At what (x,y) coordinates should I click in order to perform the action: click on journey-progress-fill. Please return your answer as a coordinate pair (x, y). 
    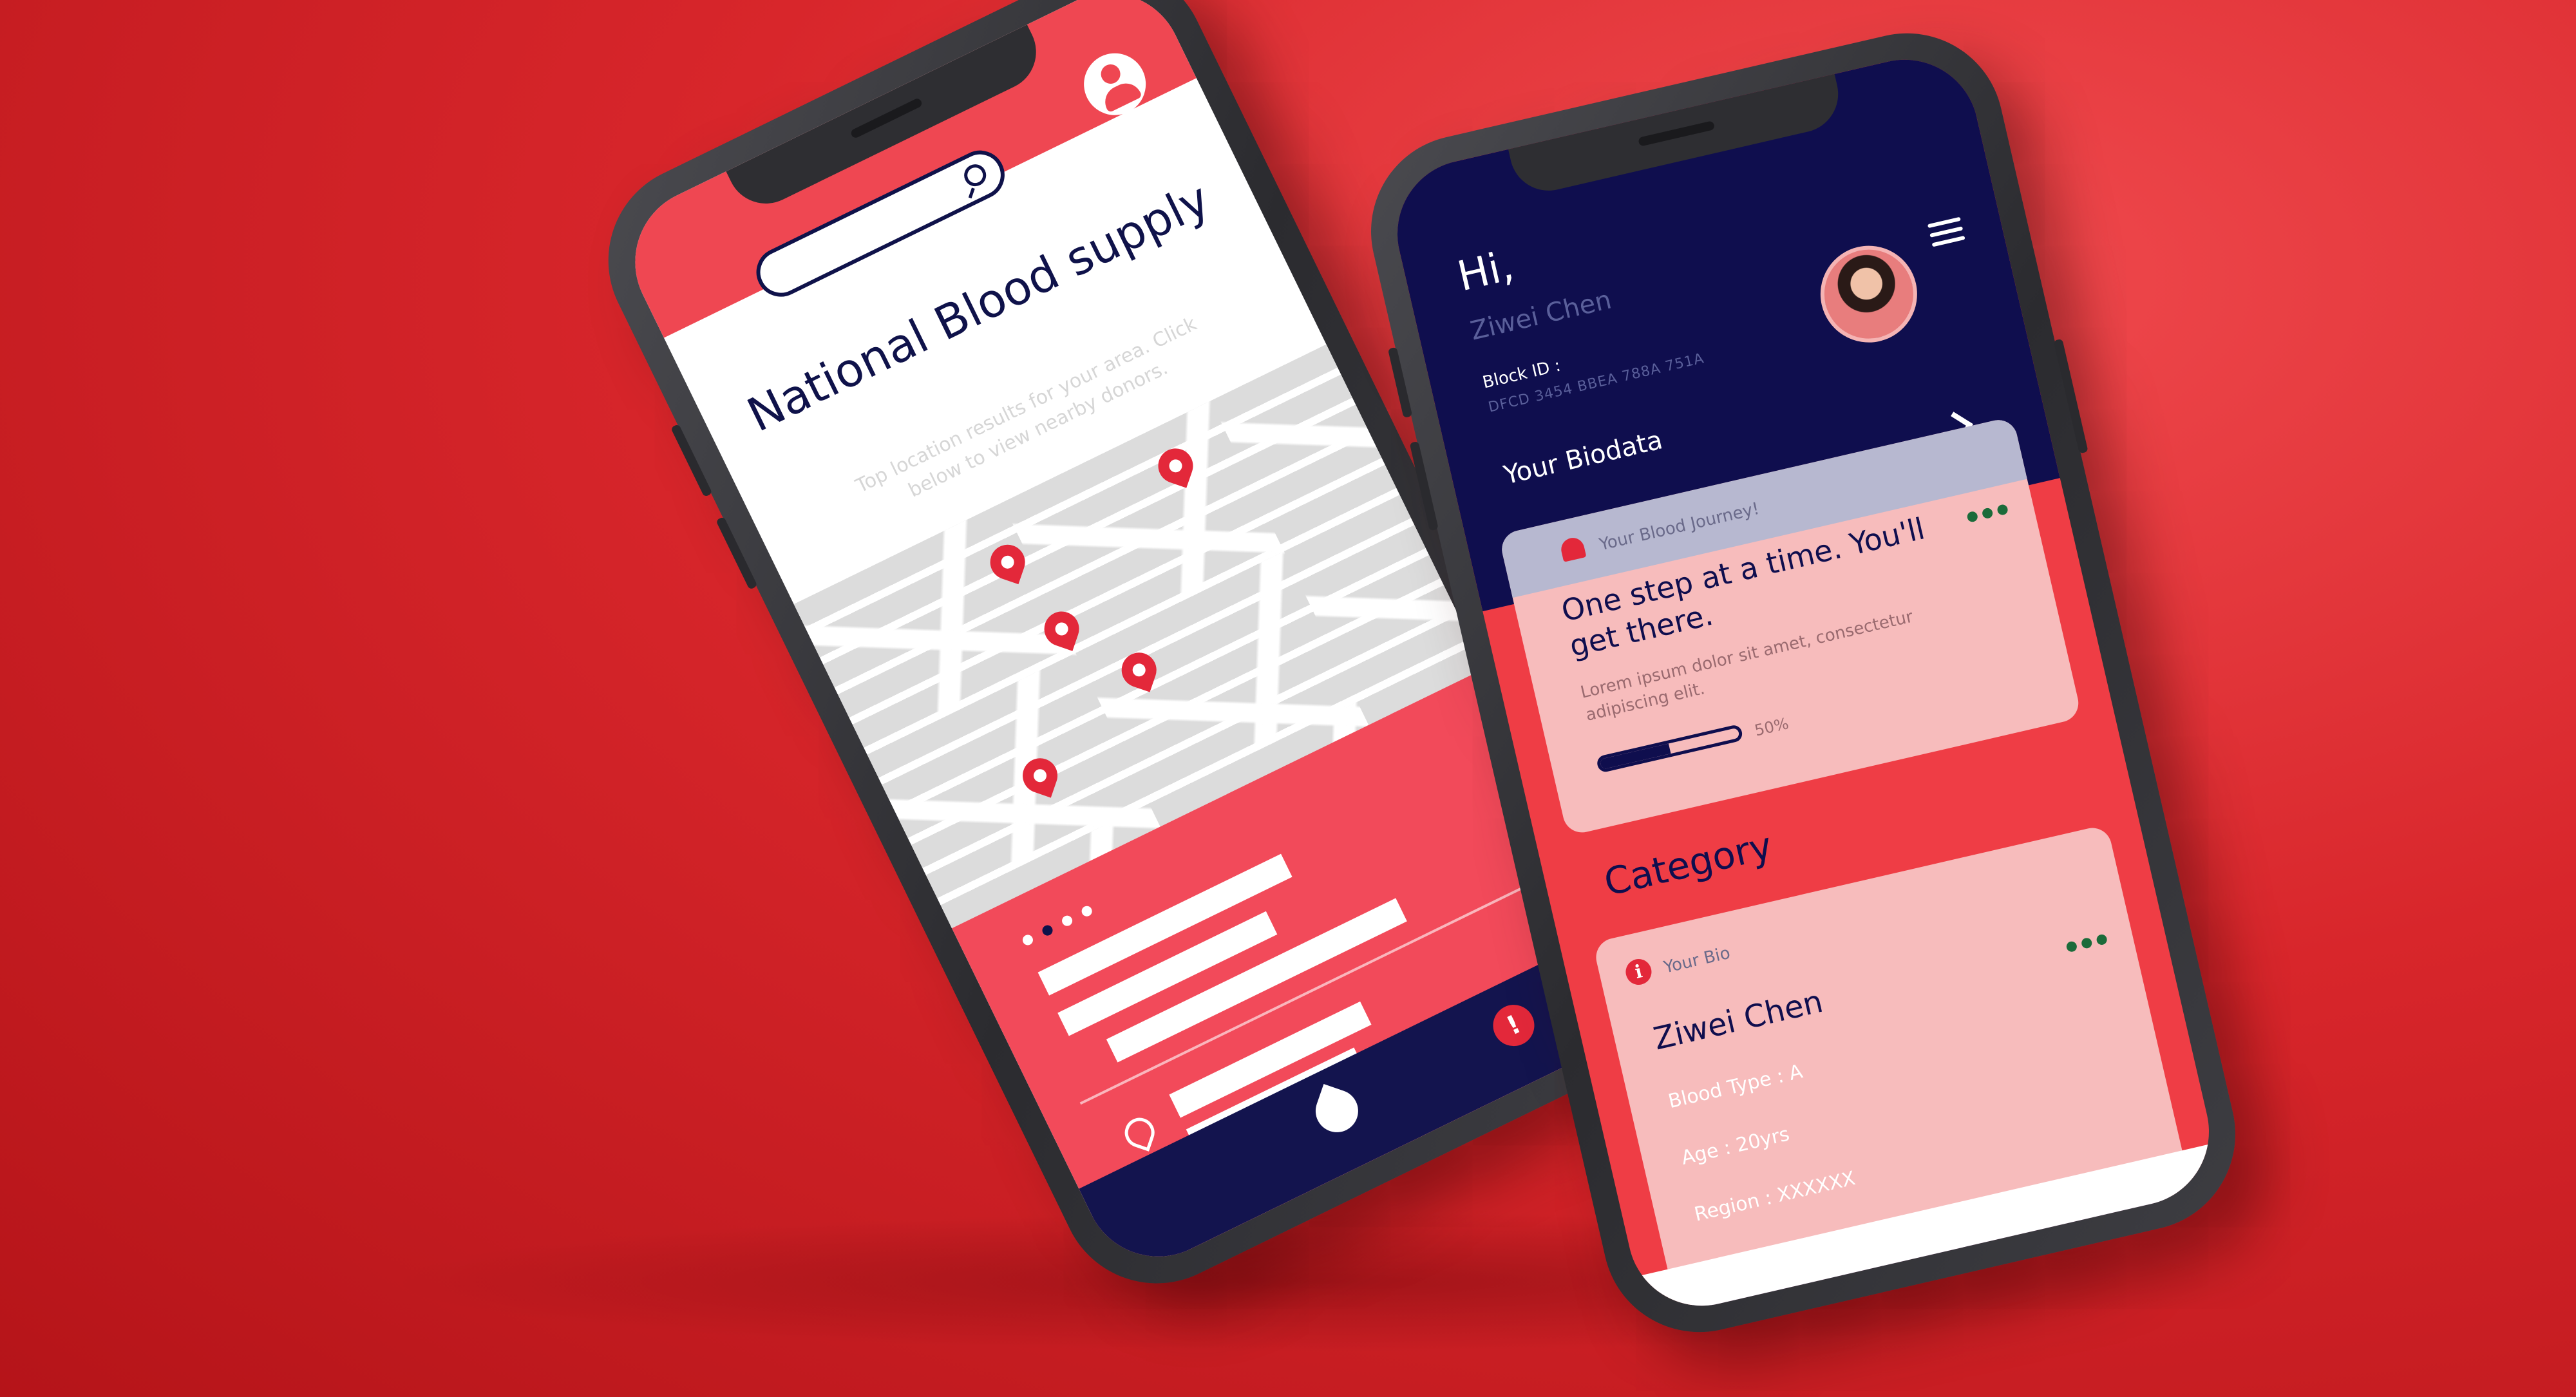
    Looking at the image, I should click on (1635, 756).